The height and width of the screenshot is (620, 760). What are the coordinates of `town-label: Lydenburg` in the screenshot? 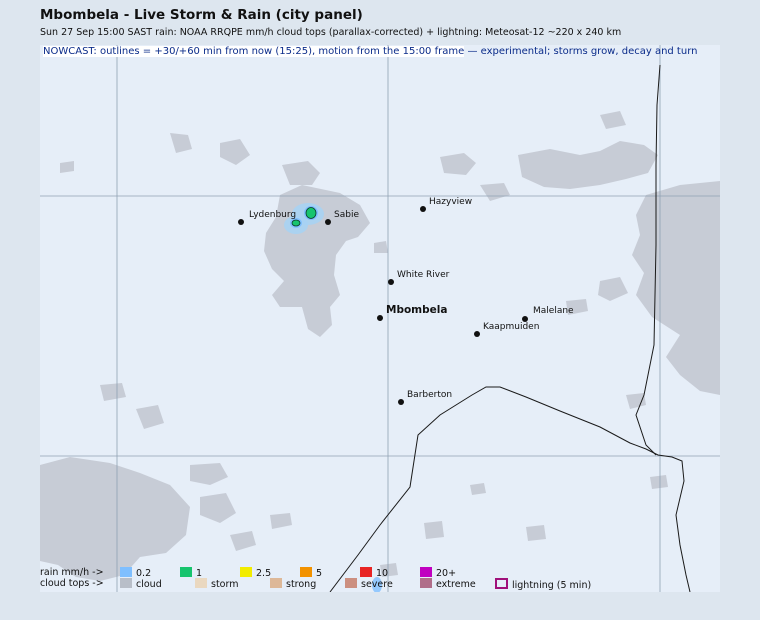 It's located at (272, 215).